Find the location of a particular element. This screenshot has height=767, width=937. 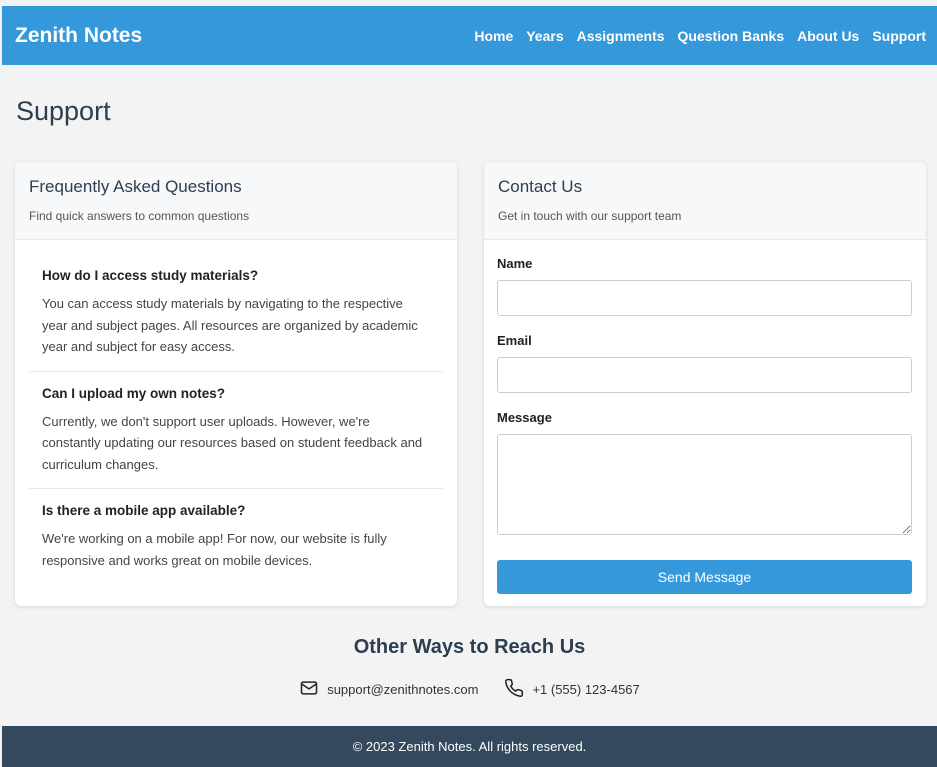

other-ways-title: Other Ways to Reach Us is located at coordinates (469, 647).